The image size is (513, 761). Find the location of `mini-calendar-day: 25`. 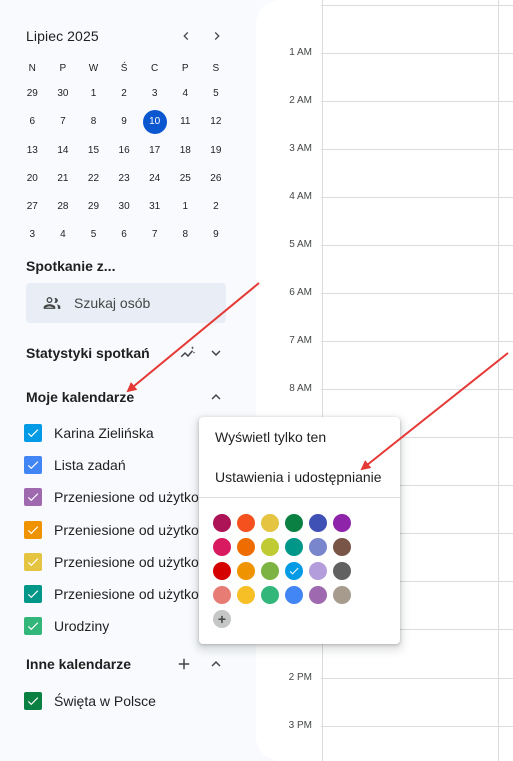

mini-calendar-day: 25 is located at coordinates (185, 179).